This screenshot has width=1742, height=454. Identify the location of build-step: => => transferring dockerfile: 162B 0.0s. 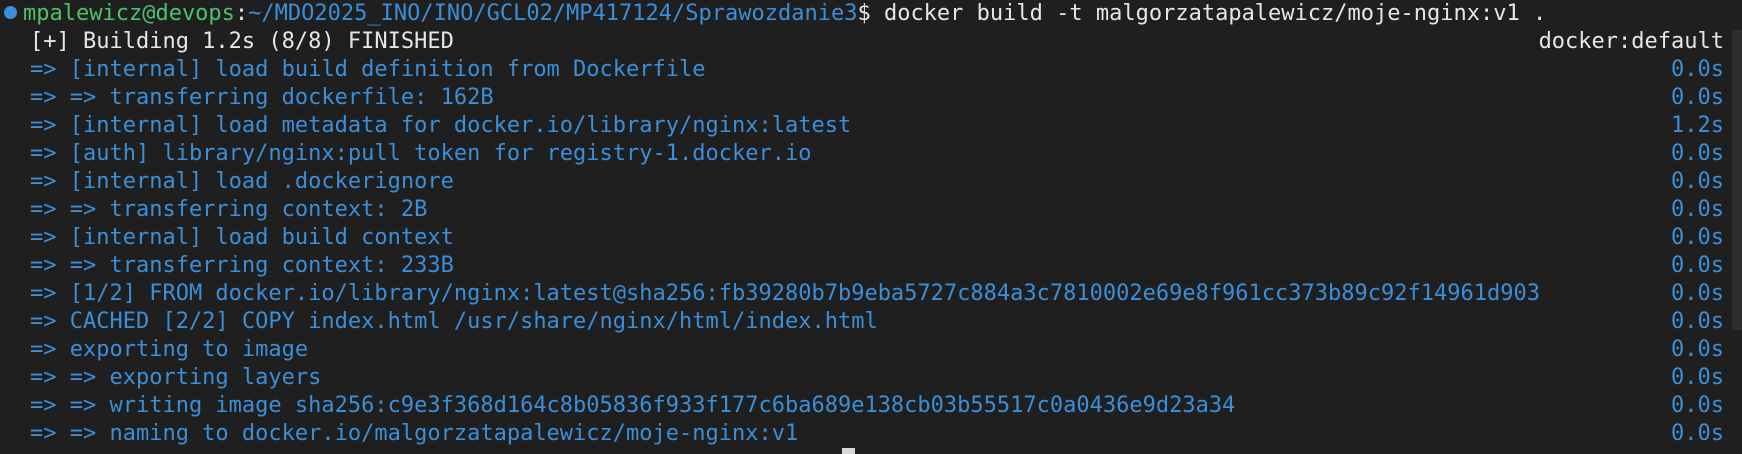
(871, 98).